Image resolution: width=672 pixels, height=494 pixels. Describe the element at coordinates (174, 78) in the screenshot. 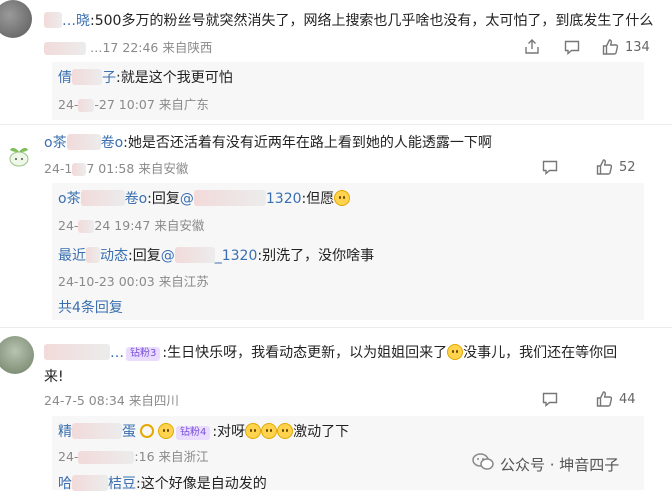

I see `reply-1-1-text: :就是这个我更可怕` at that location.